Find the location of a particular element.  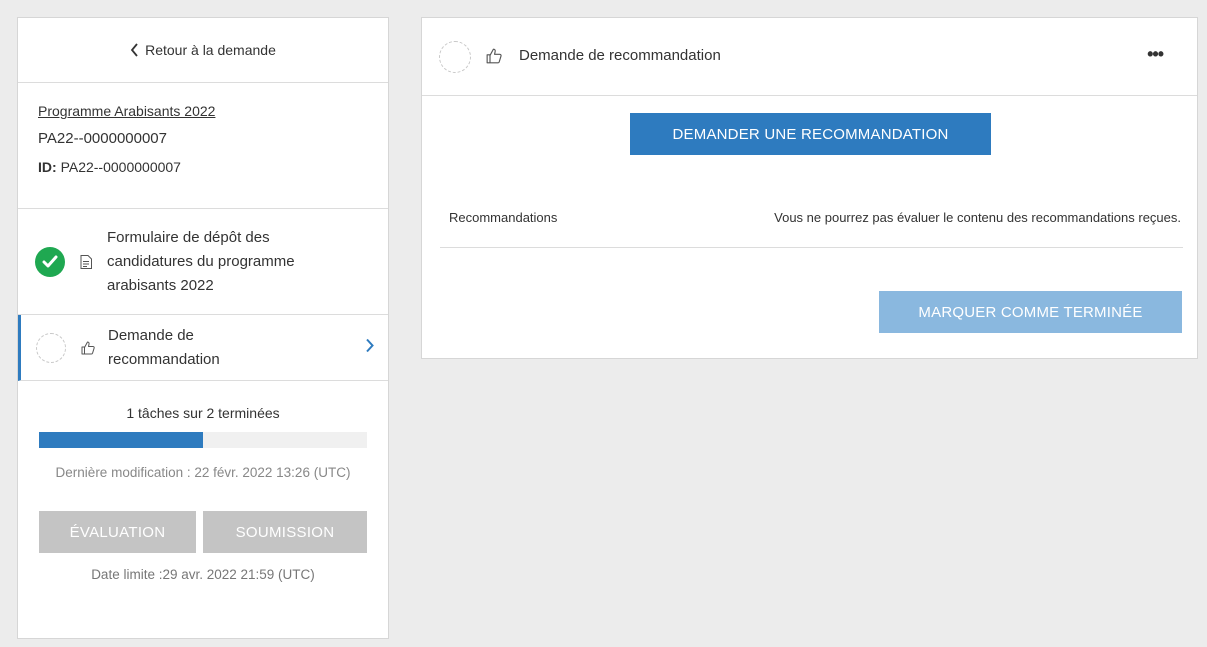

recommendations-label: Recommandations is located at coordinates (503, 217).